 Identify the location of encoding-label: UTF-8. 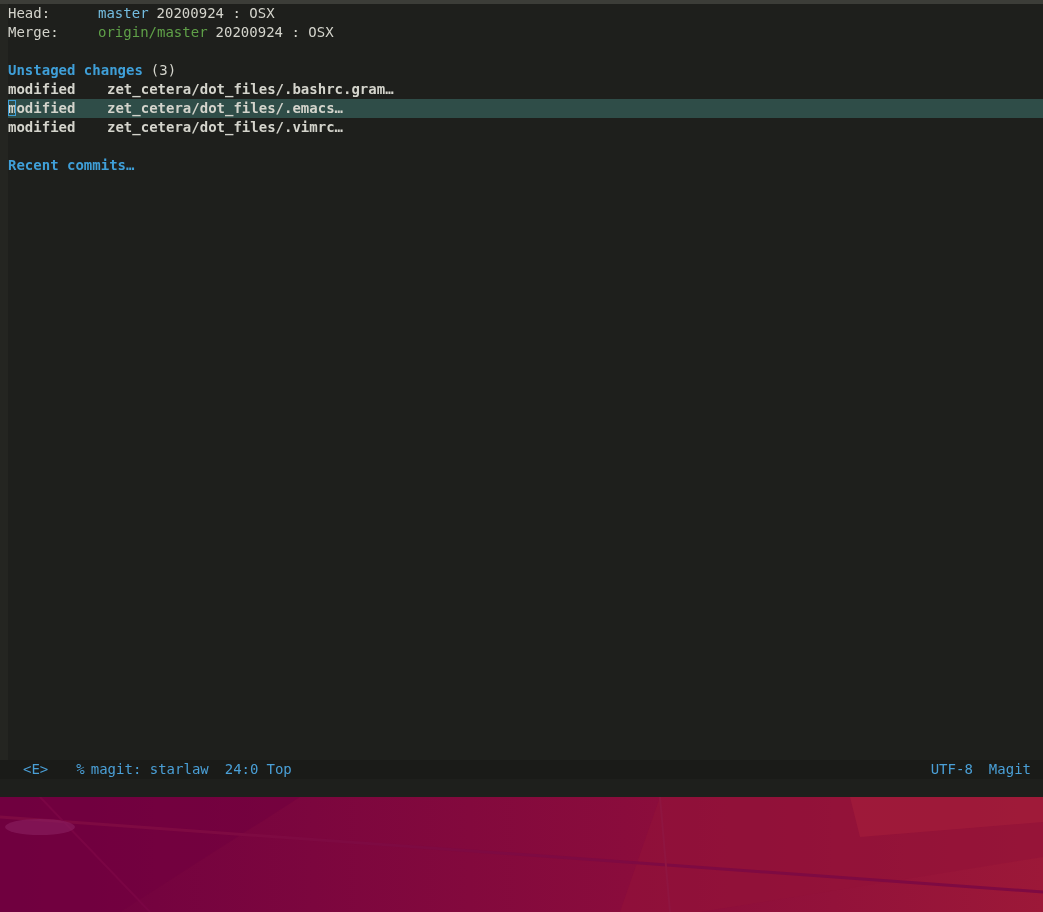
(951, 769).